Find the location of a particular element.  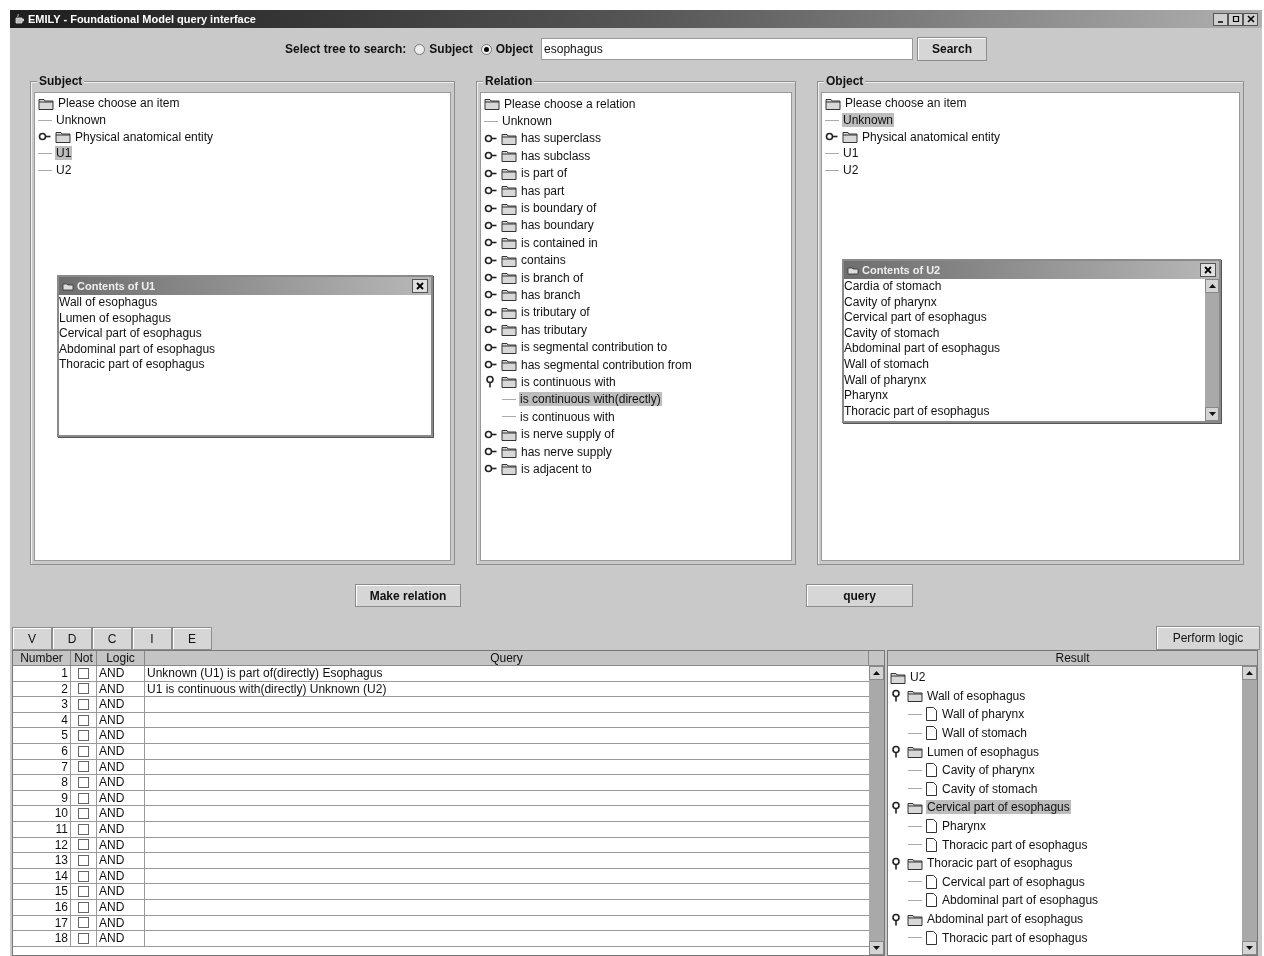

toolbar-button: E is located at coordinates (192, 638).